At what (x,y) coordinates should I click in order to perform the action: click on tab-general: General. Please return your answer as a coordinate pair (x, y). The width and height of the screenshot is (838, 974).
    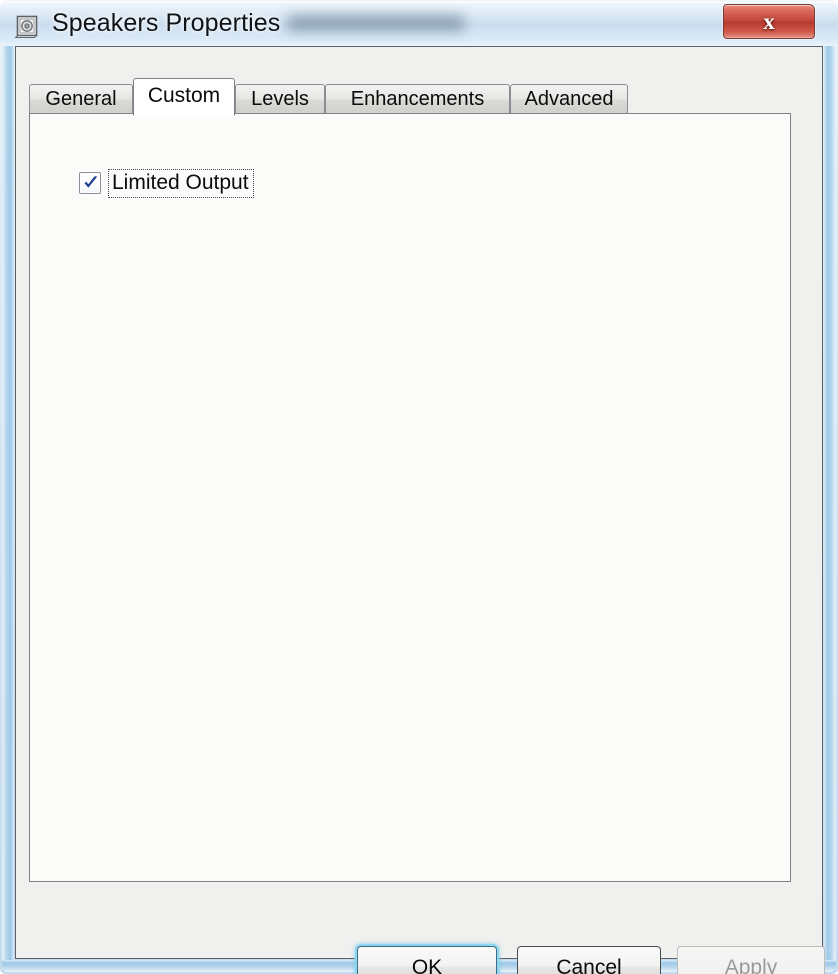
    Looking at the image, I should click on (81, 99).